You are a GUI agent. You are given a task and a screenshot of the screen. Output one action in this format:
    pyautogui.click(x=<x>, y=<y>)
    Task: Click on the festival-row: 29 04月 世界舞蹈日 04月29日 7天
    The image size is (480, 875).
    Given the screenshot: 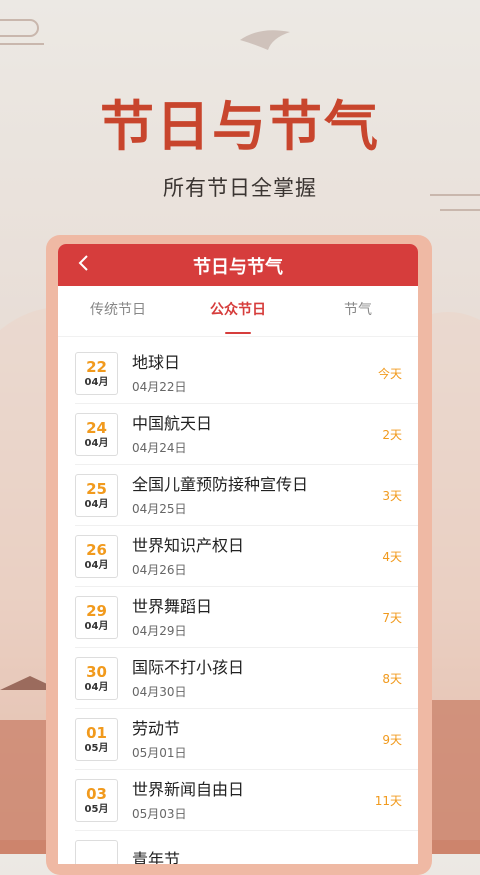 What is the action you would take?
    pyautogui.click(x=238, y=617)
    